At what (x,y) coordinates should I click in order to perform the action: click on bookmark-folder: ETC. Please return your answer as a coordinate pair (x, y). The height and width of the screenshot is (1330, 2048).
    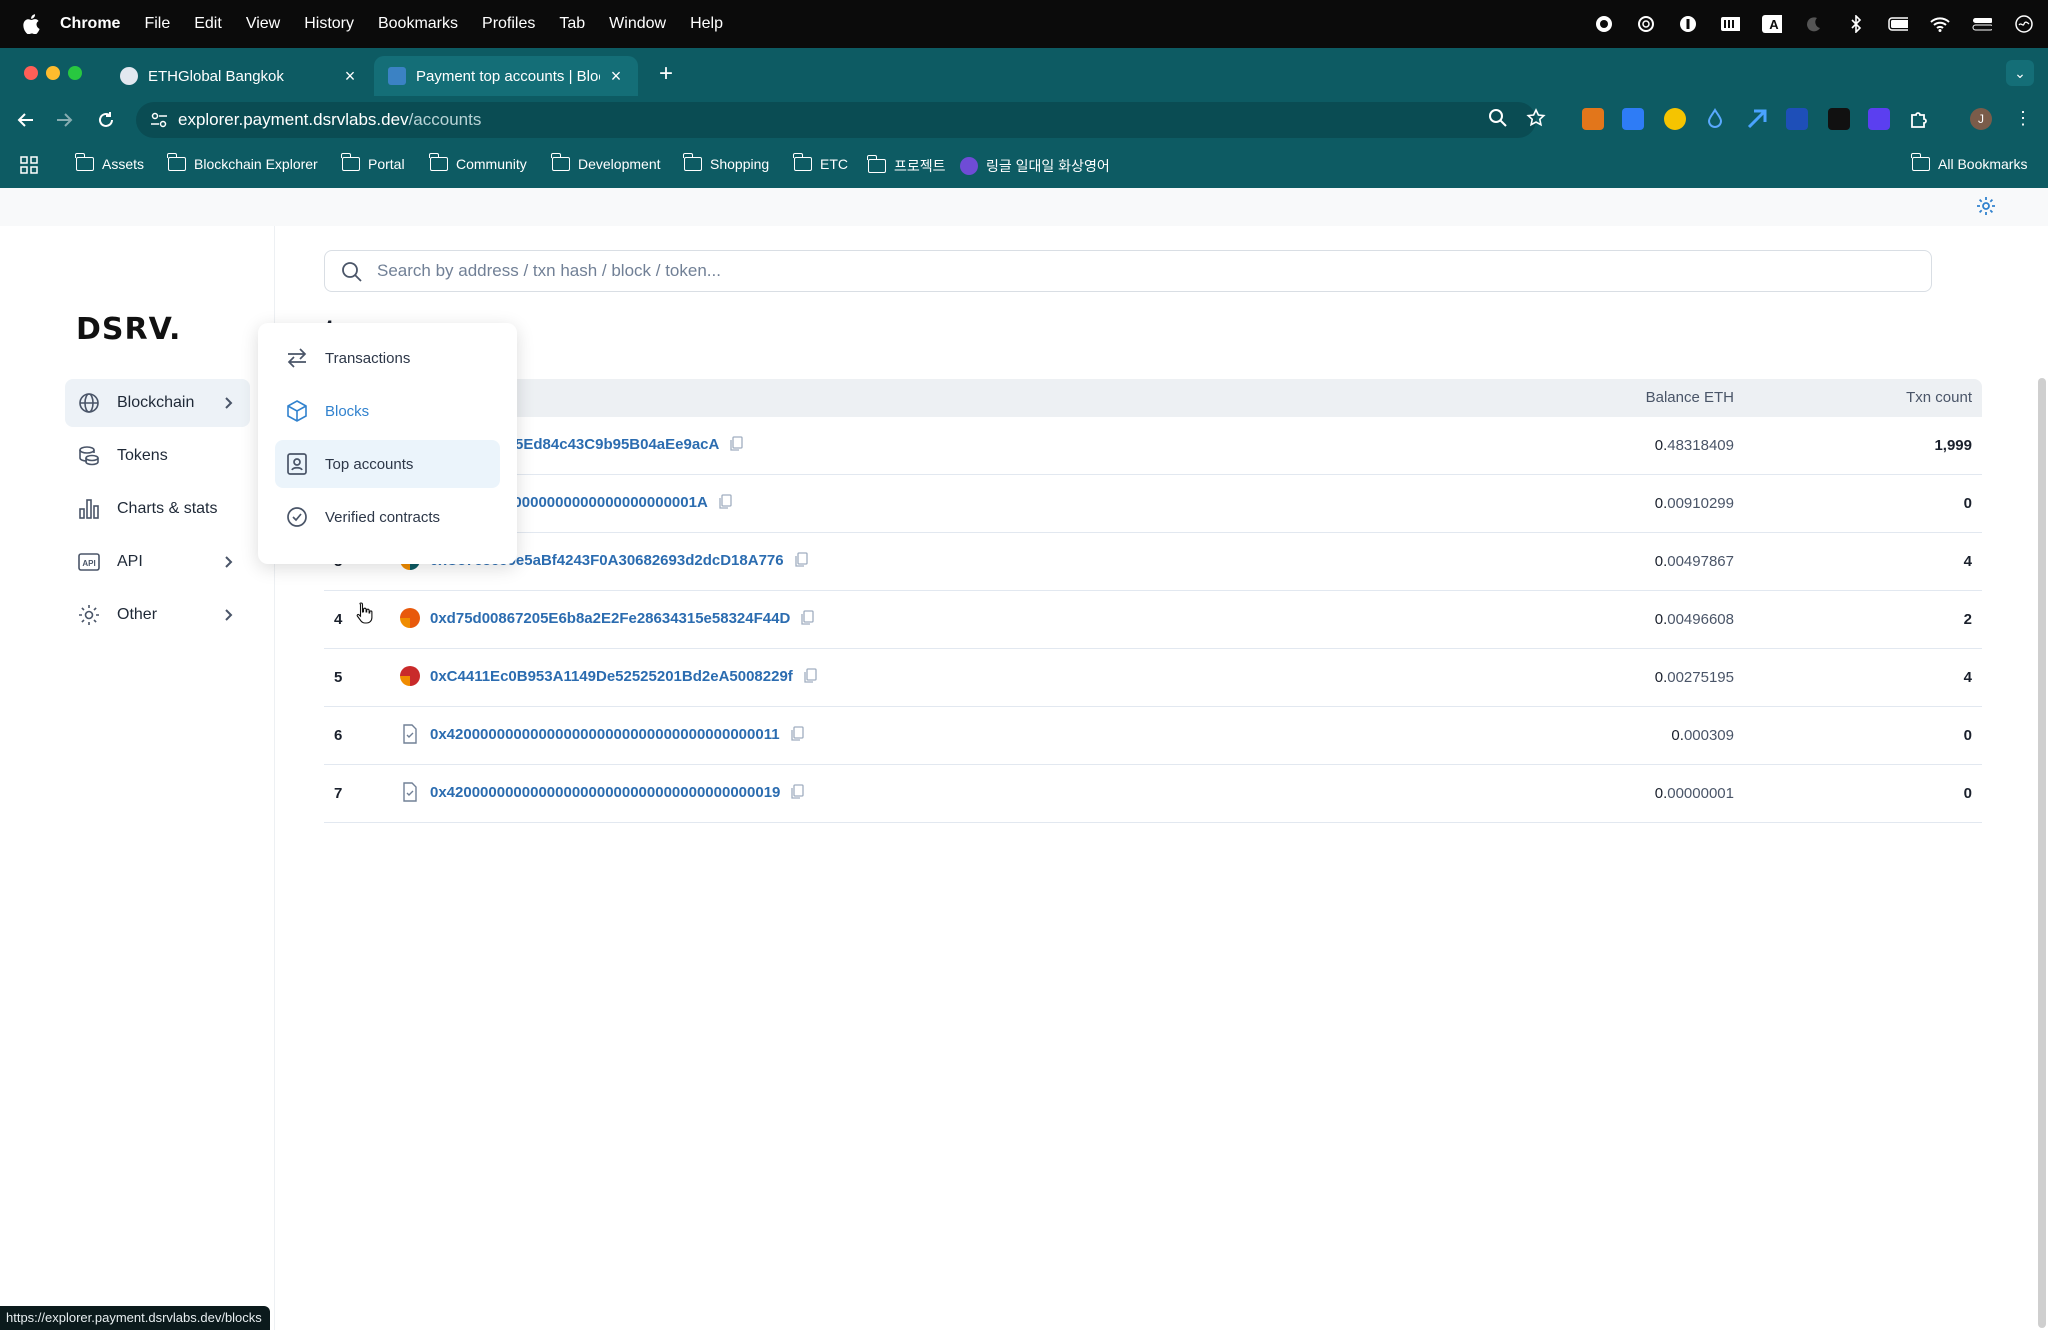
    Looking at the image, I should click on (820, 162).